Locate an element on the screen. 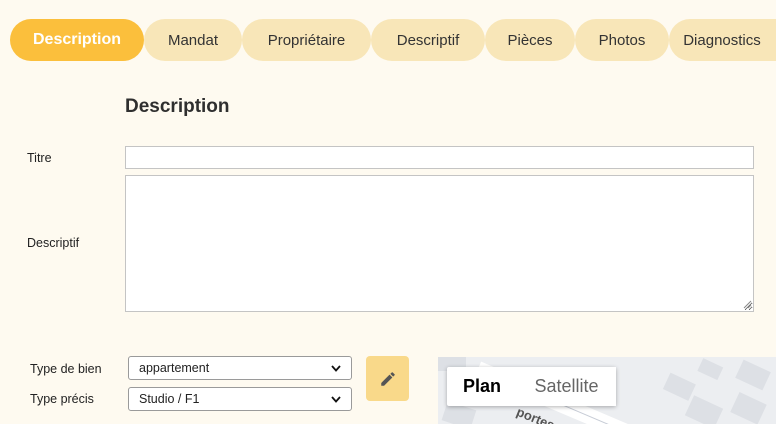 This screenshot has height=424, width=776. type-de-bien-select: appartement is located at coordinates (240, 368).